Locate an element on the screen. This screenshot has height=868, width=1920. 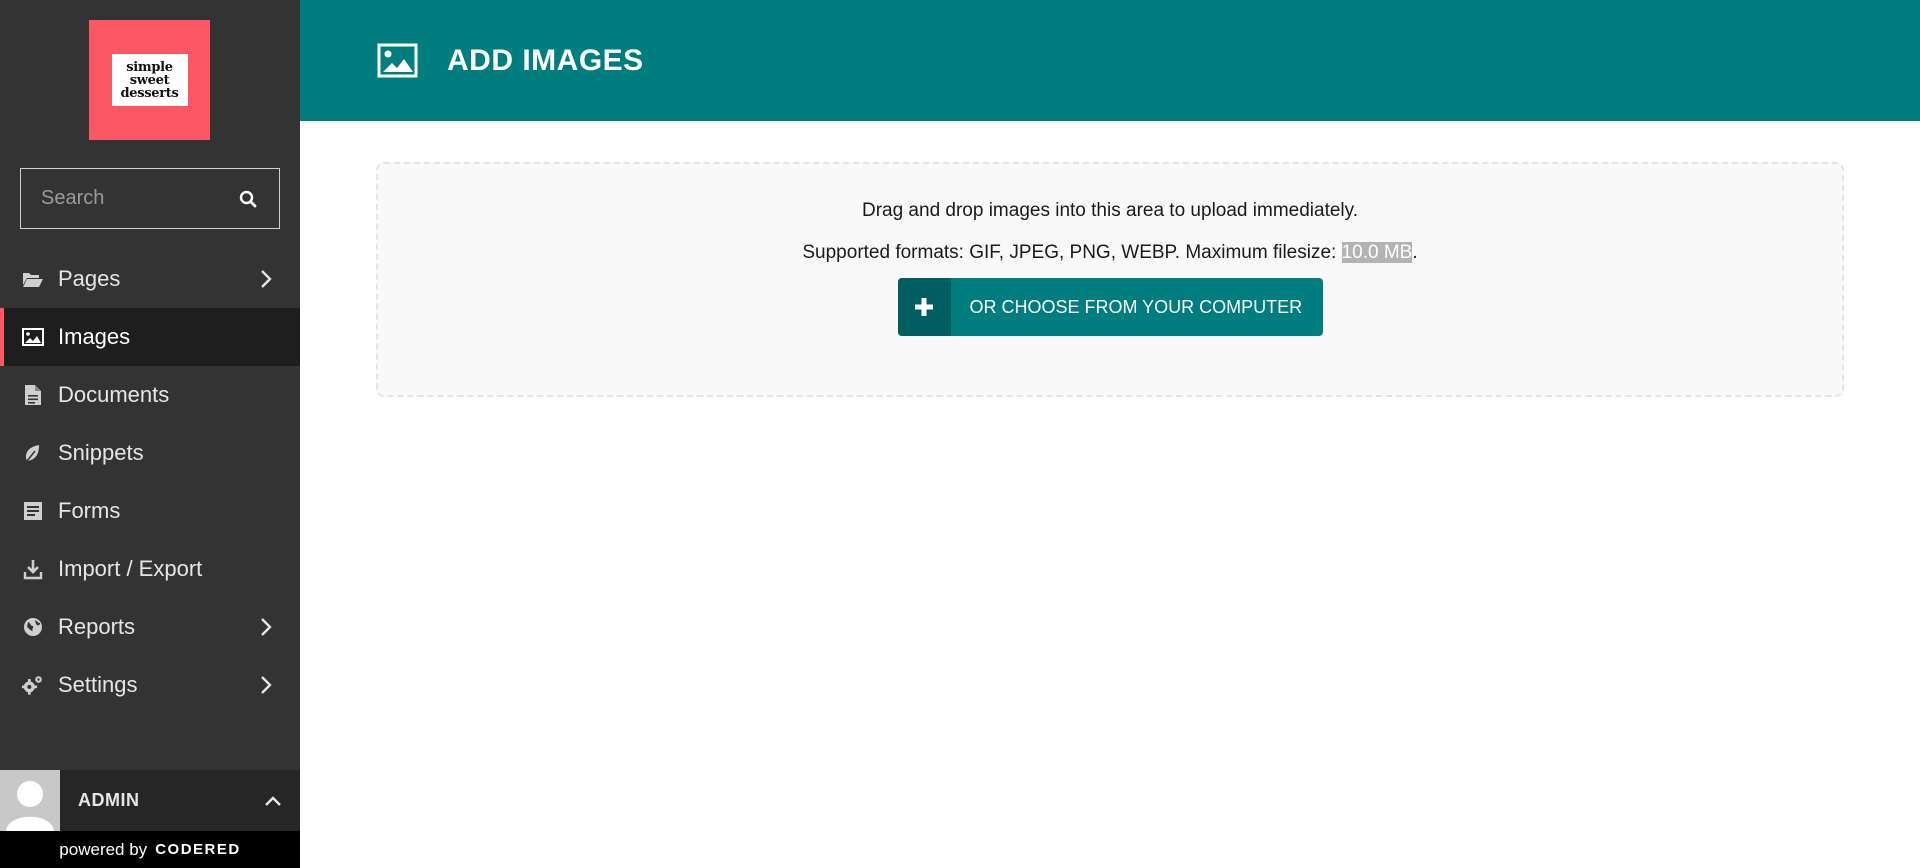
sidebar-item-reports: Reports is located at coordinates (150, 627).